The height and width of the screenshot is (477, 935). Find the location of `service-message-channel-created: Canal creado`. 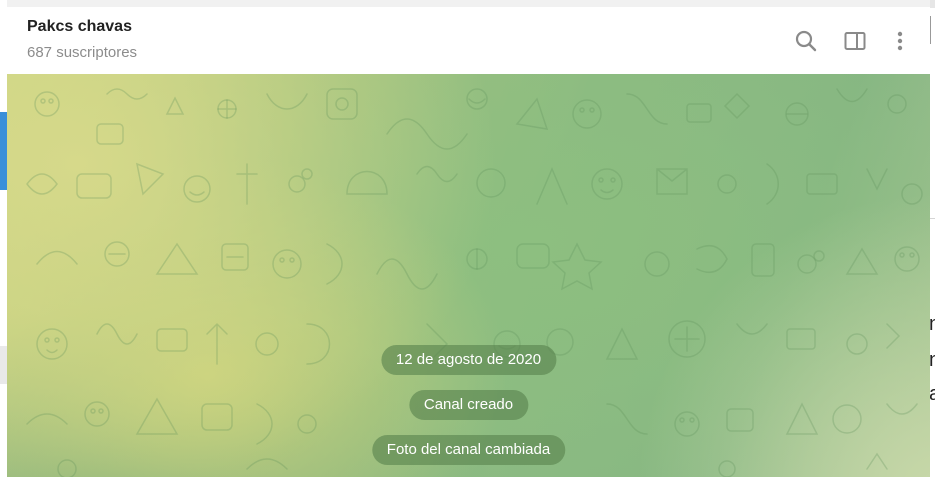

service-message-channel-created: Canal creado is located at coordinates (468, 405).